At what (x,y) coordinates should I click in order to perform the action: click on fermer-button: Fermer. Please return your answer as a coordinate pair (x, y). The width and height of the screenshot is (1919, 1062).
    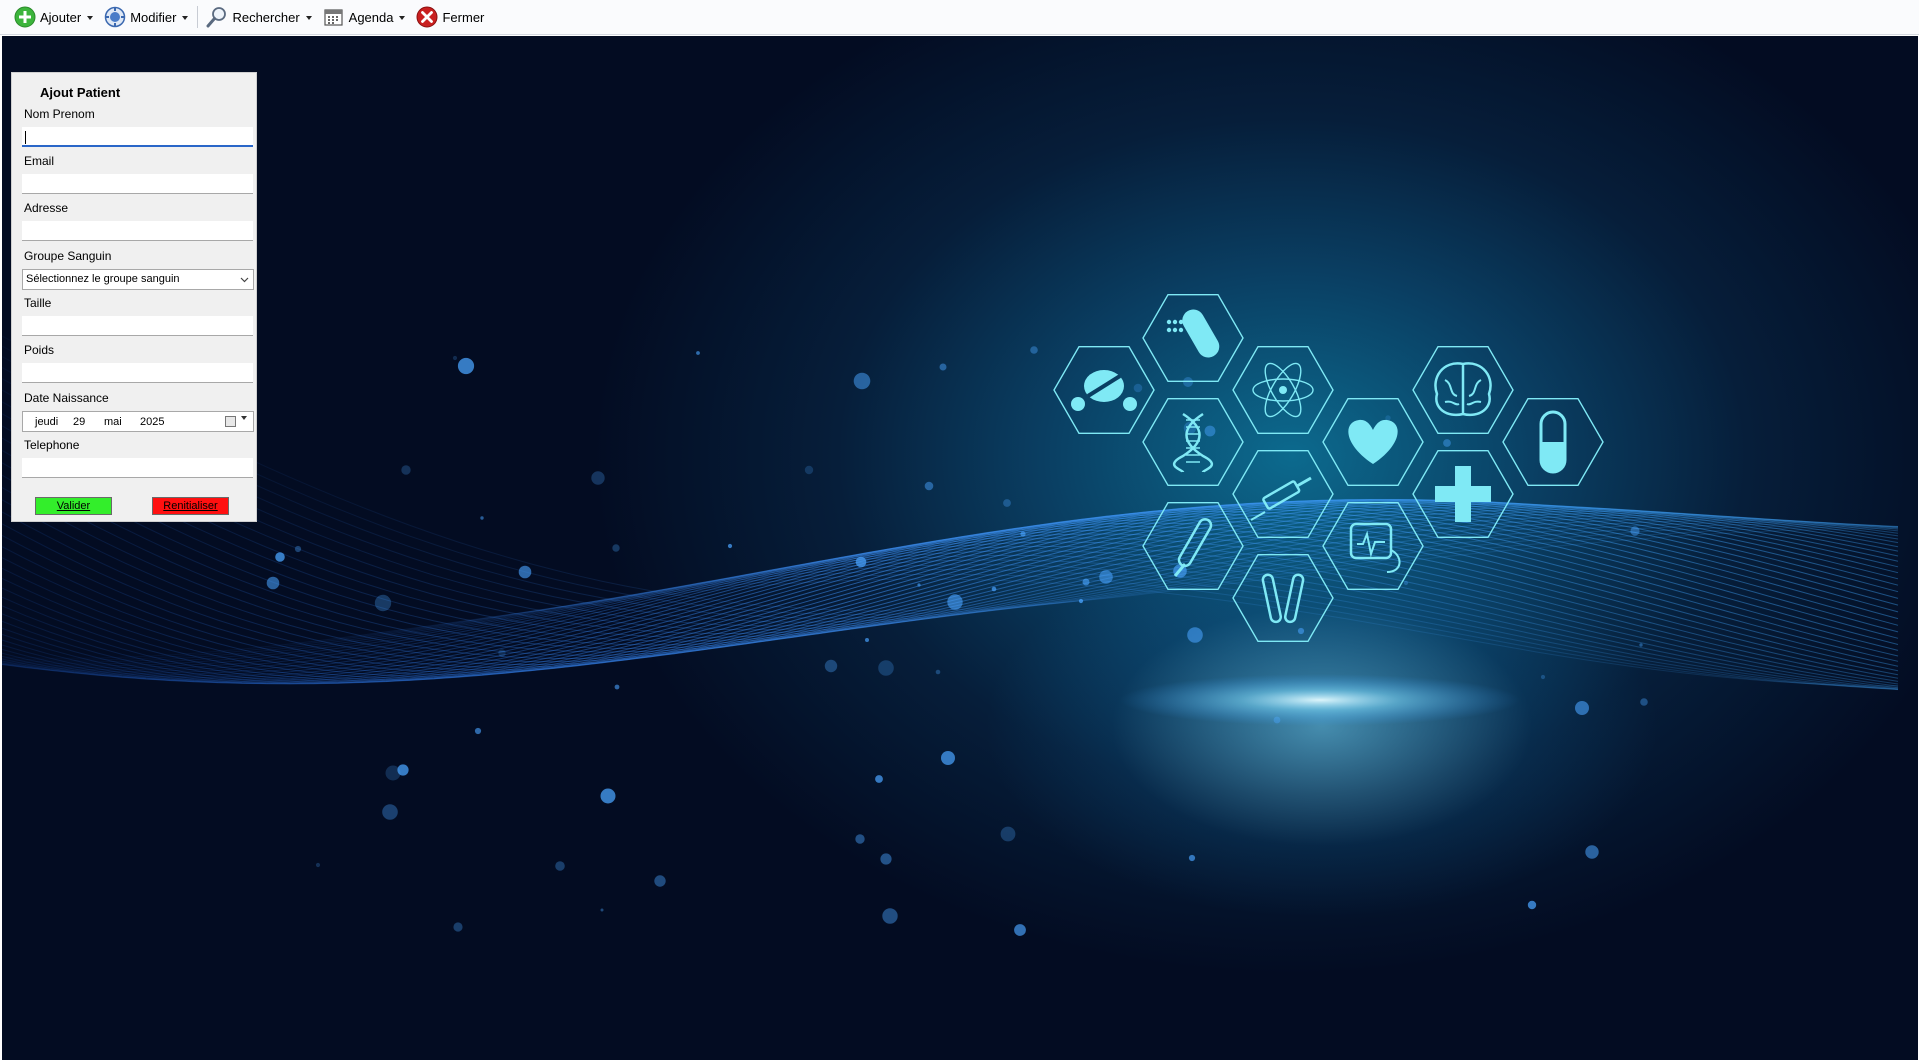
    Looking at the image, I should click on (450, 17).